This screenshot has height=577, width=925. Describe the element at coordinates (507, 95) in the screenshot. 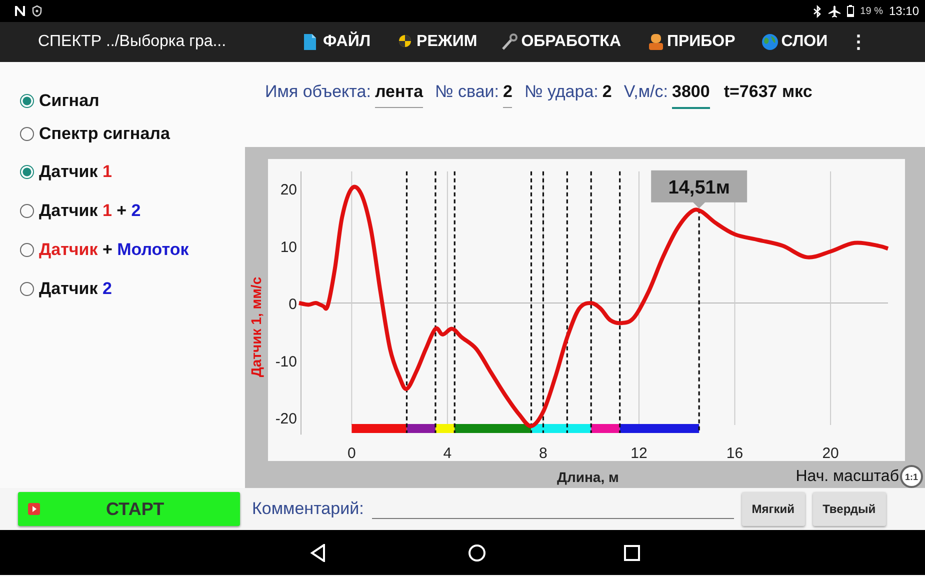

I see `input-field: 2` at that location.